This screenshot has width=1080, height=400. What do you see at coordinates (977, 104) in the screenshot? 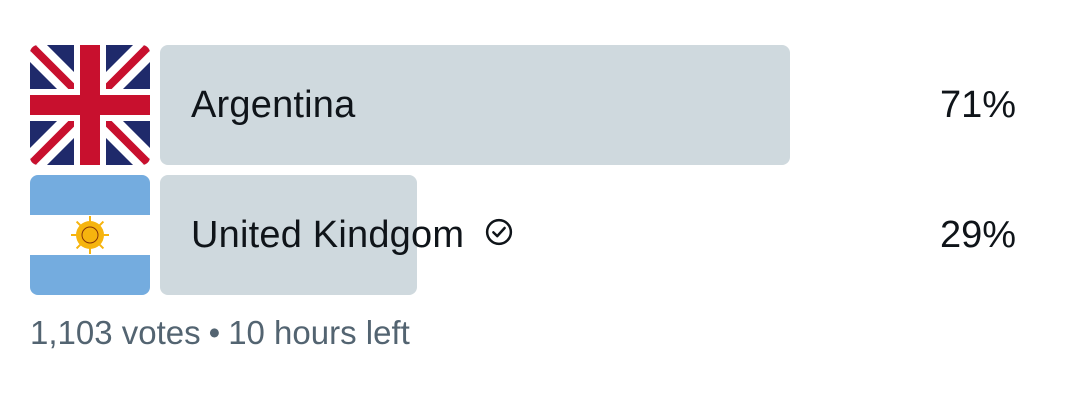
I see `option-percent: 71%` at bounding box center [977, 104].